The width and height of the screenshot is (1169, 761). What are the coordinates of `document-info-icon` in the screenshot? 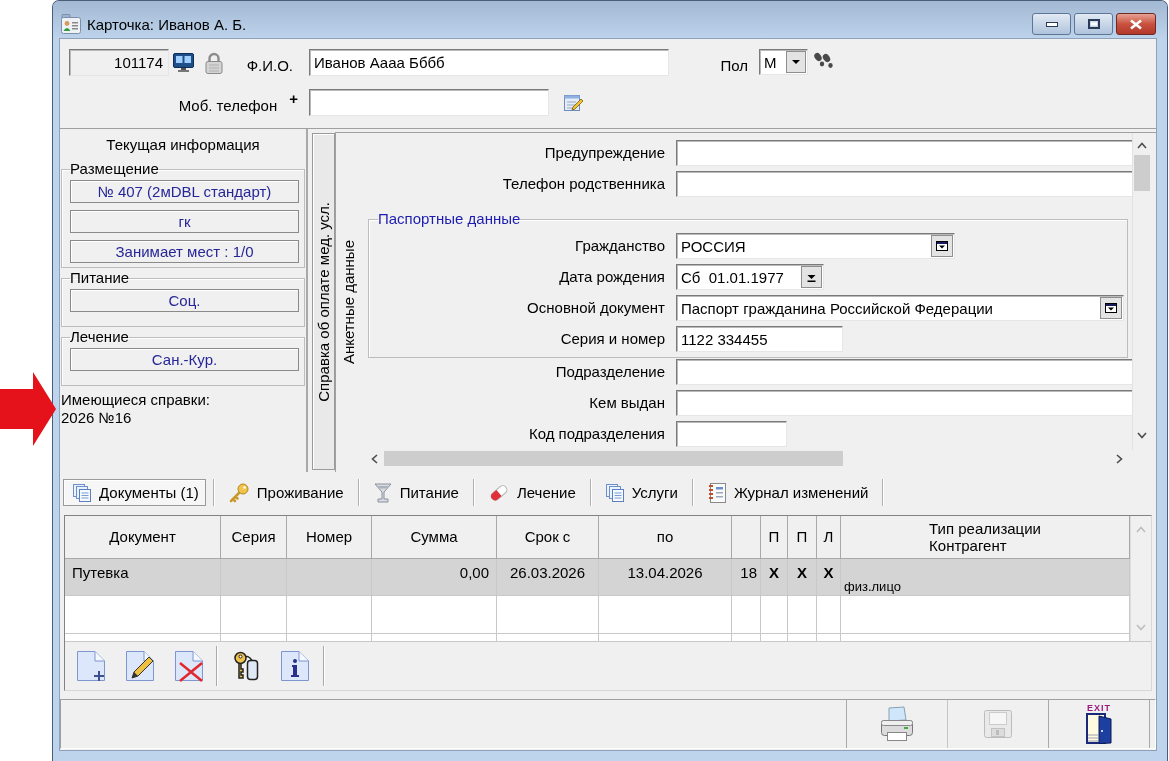 It's located at (294, 666).